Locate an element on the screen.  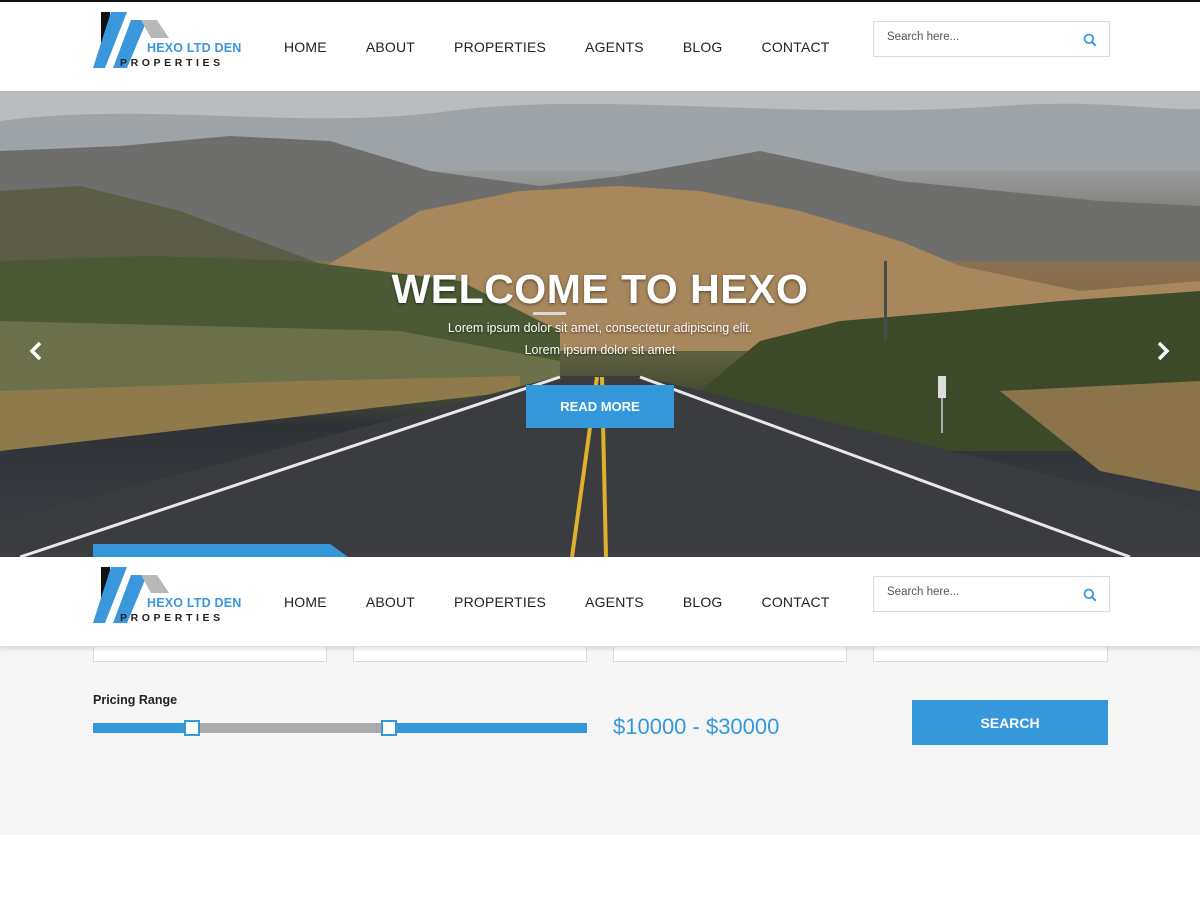
chevron-right-icon is located at coordinates (1163, 351).